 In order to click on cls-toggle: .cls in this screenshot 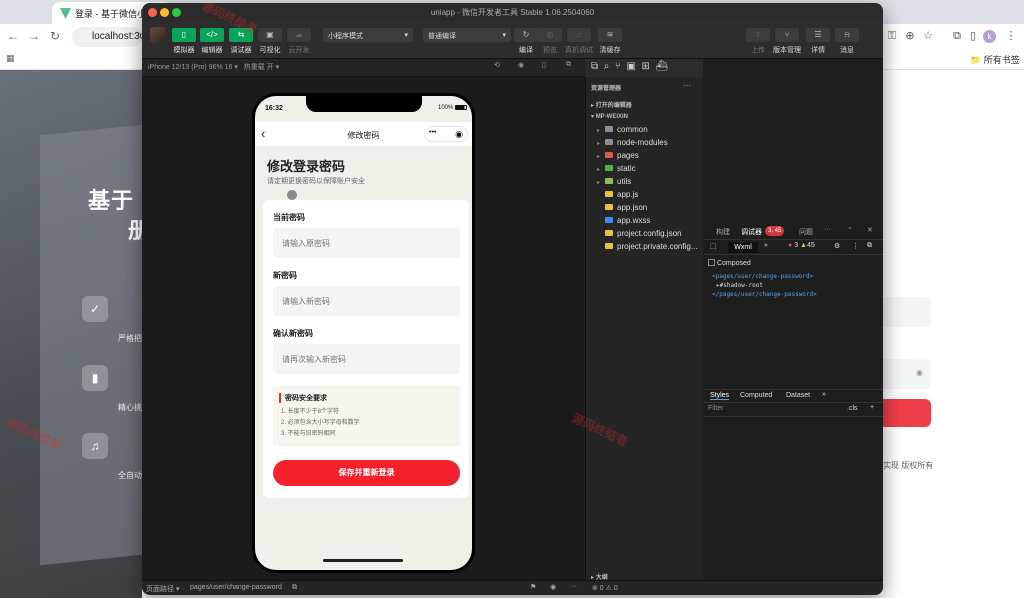, I will do `click(852, 408)`.